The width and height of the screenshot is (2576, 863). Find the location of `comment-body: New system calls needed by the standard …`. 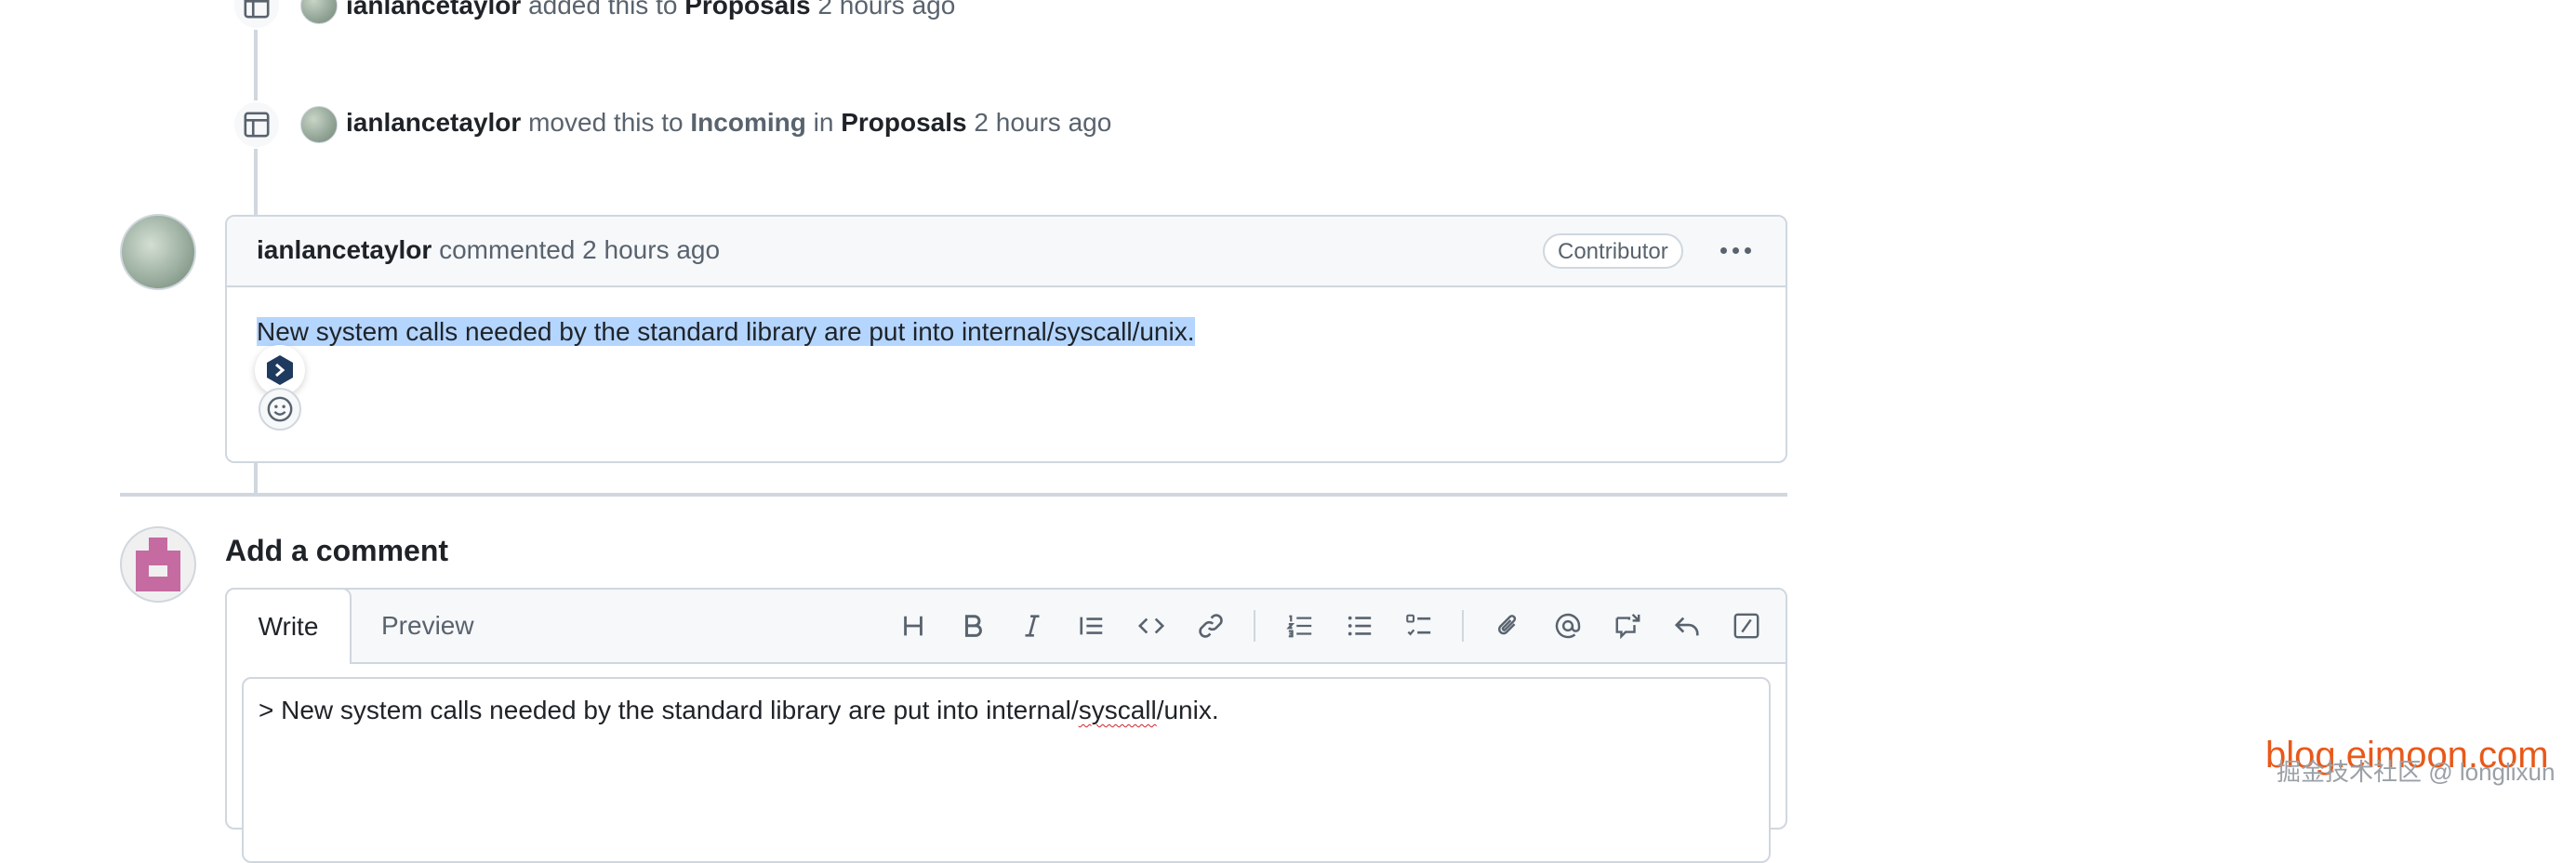

comment-body: New system calls needed by the standard … is located at coordinates (726, 332).